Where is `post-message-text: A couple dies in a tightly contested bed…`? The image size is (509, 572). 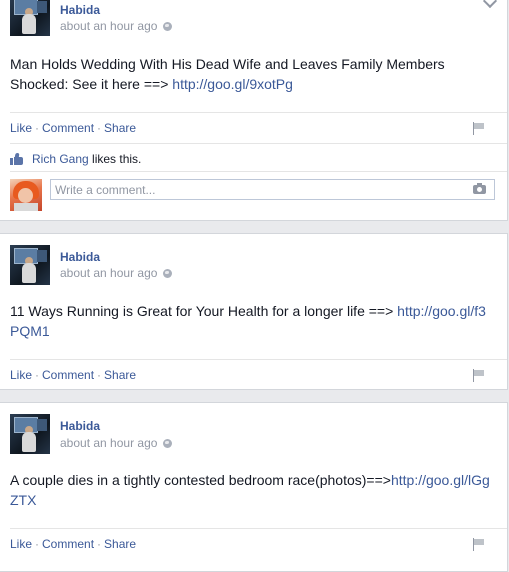
post-message-text: A couple dies in a tightly contested bed… is located at coordinates (200, 480).